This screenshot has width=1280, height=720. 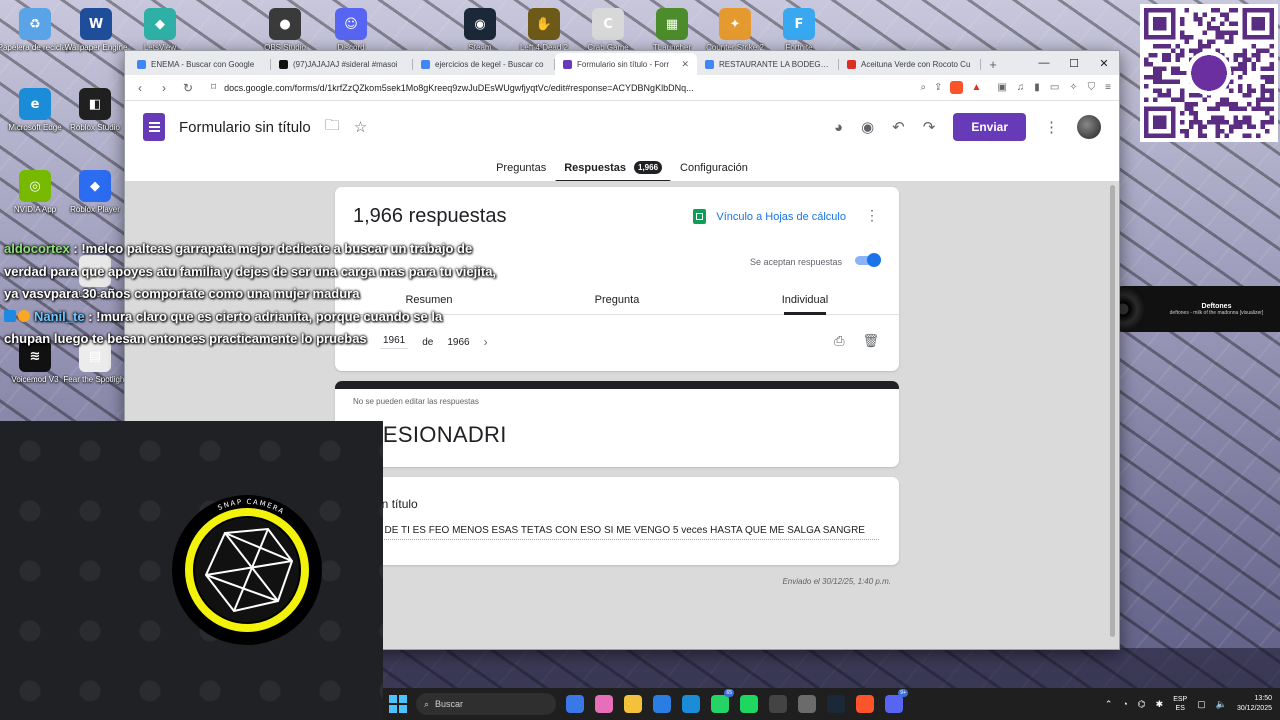 I want to click on scrollbar, so click(x=1112, y=411).